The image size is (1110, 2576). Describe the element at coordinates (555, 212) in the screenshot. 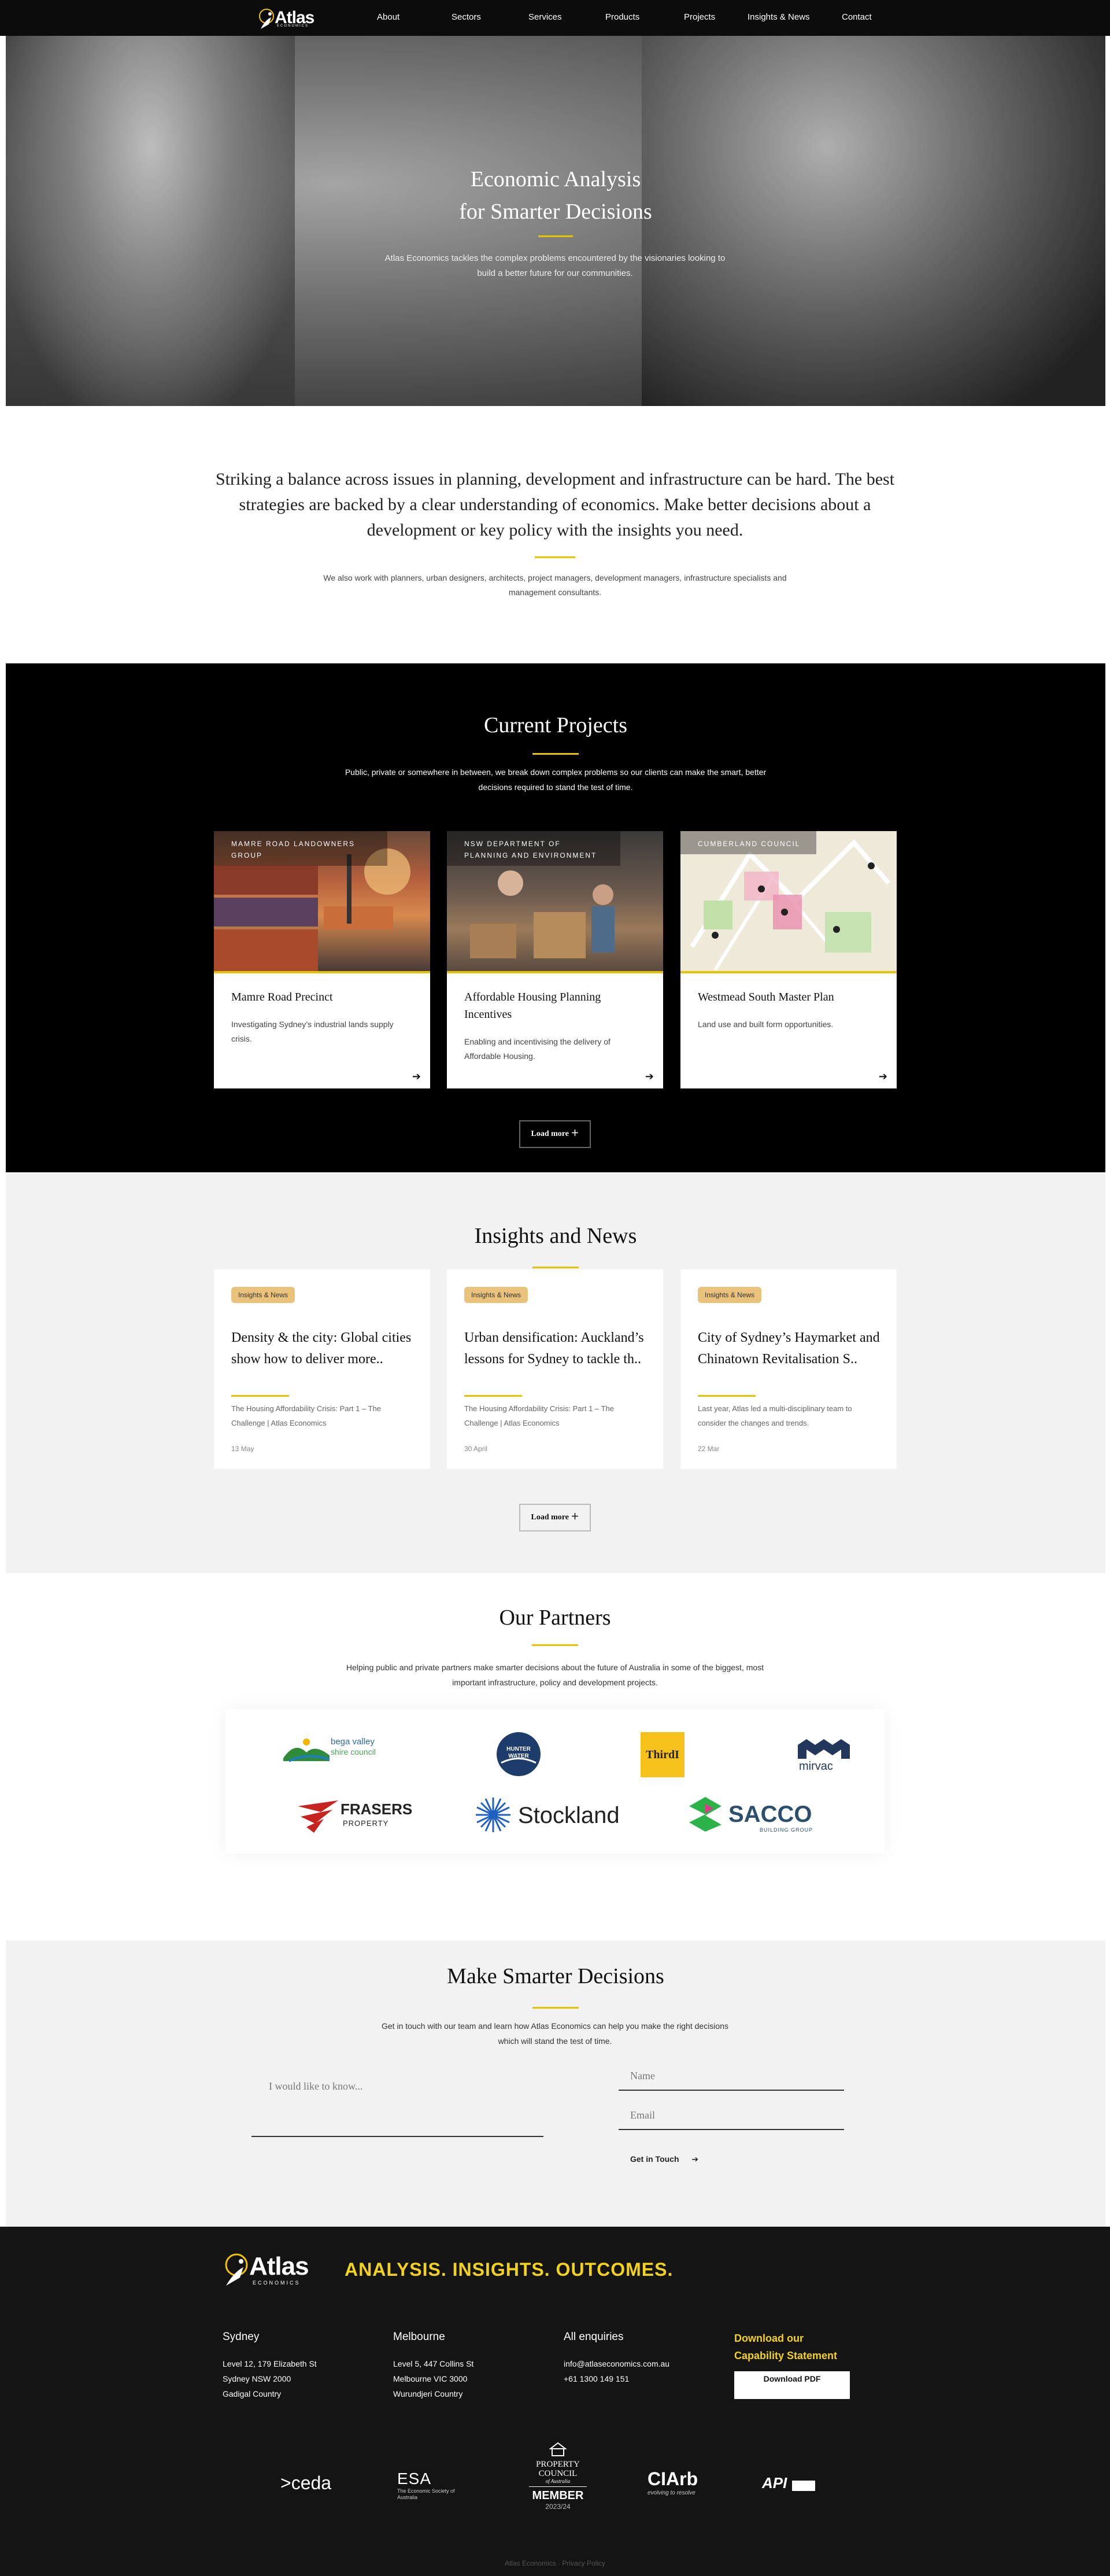

I see `hero-title-line2: for Smarter Decisions` at that location.